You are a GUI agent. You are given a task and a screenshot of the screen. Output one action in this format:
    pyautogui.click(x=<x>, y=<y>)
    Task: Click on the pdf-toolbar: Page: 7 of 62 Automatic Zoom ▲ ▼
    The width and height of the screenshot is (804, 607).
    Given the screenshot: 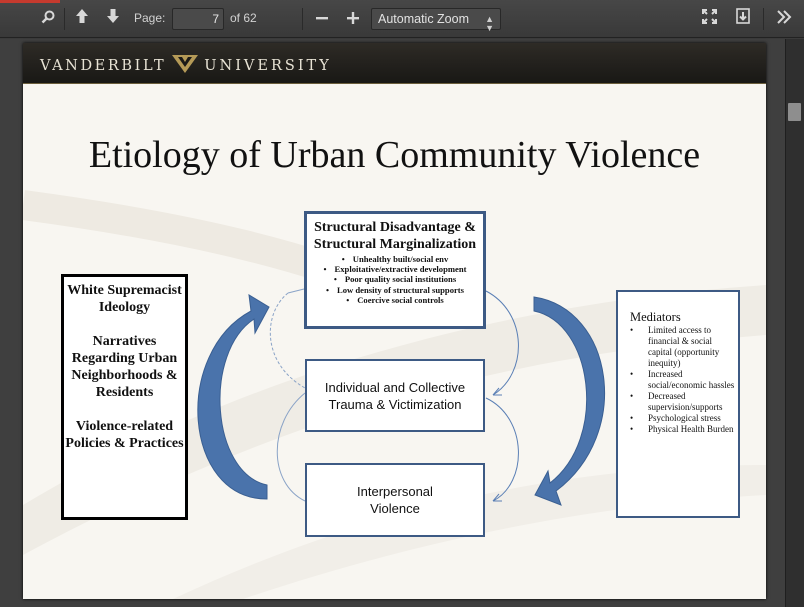 What is the action you would take?
    pyautogui.click(x=402, y=19)
    